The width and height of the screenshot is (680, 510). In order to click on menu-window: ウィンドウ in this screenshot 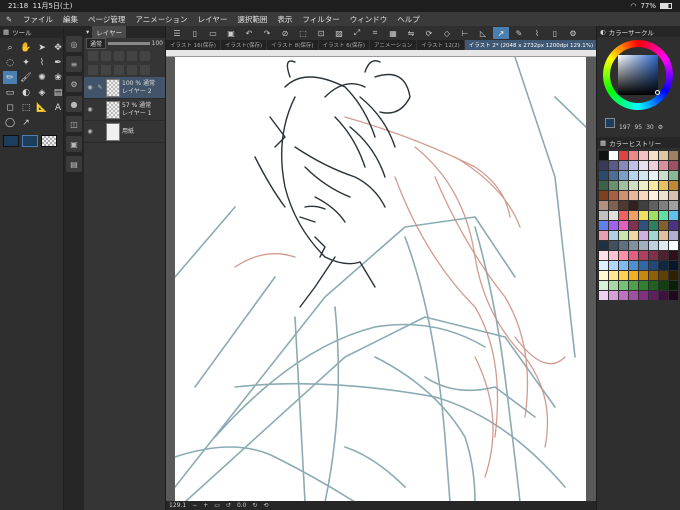, I will do `click(369, 19)`.